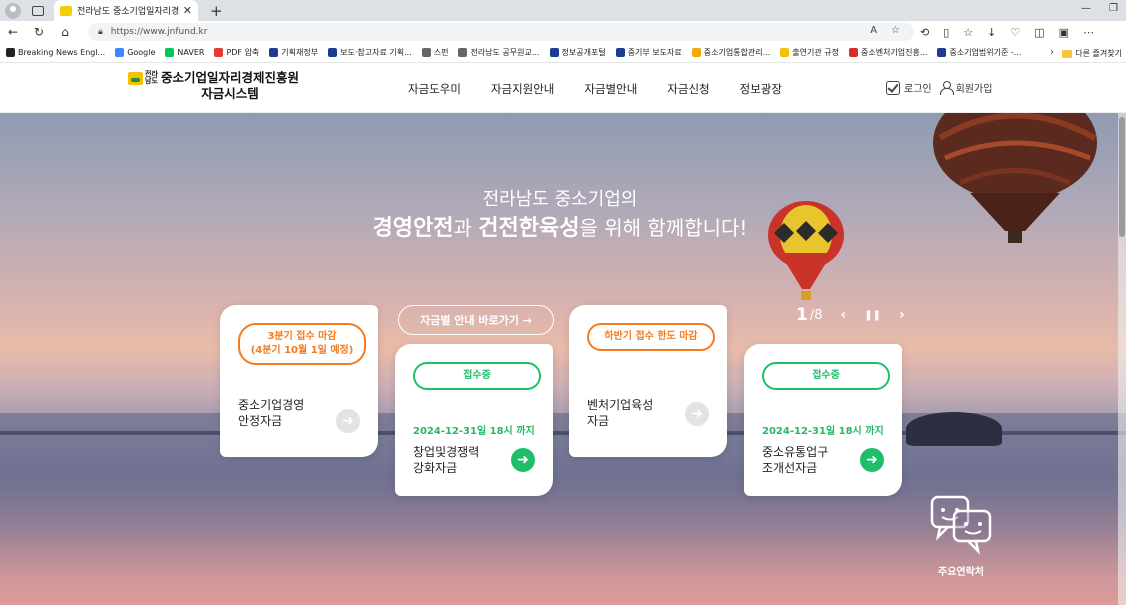  What do you see at coordinates (918, 87) in the screenshot?
I see `login-link: 로그인` at bounding box center [918, 87].